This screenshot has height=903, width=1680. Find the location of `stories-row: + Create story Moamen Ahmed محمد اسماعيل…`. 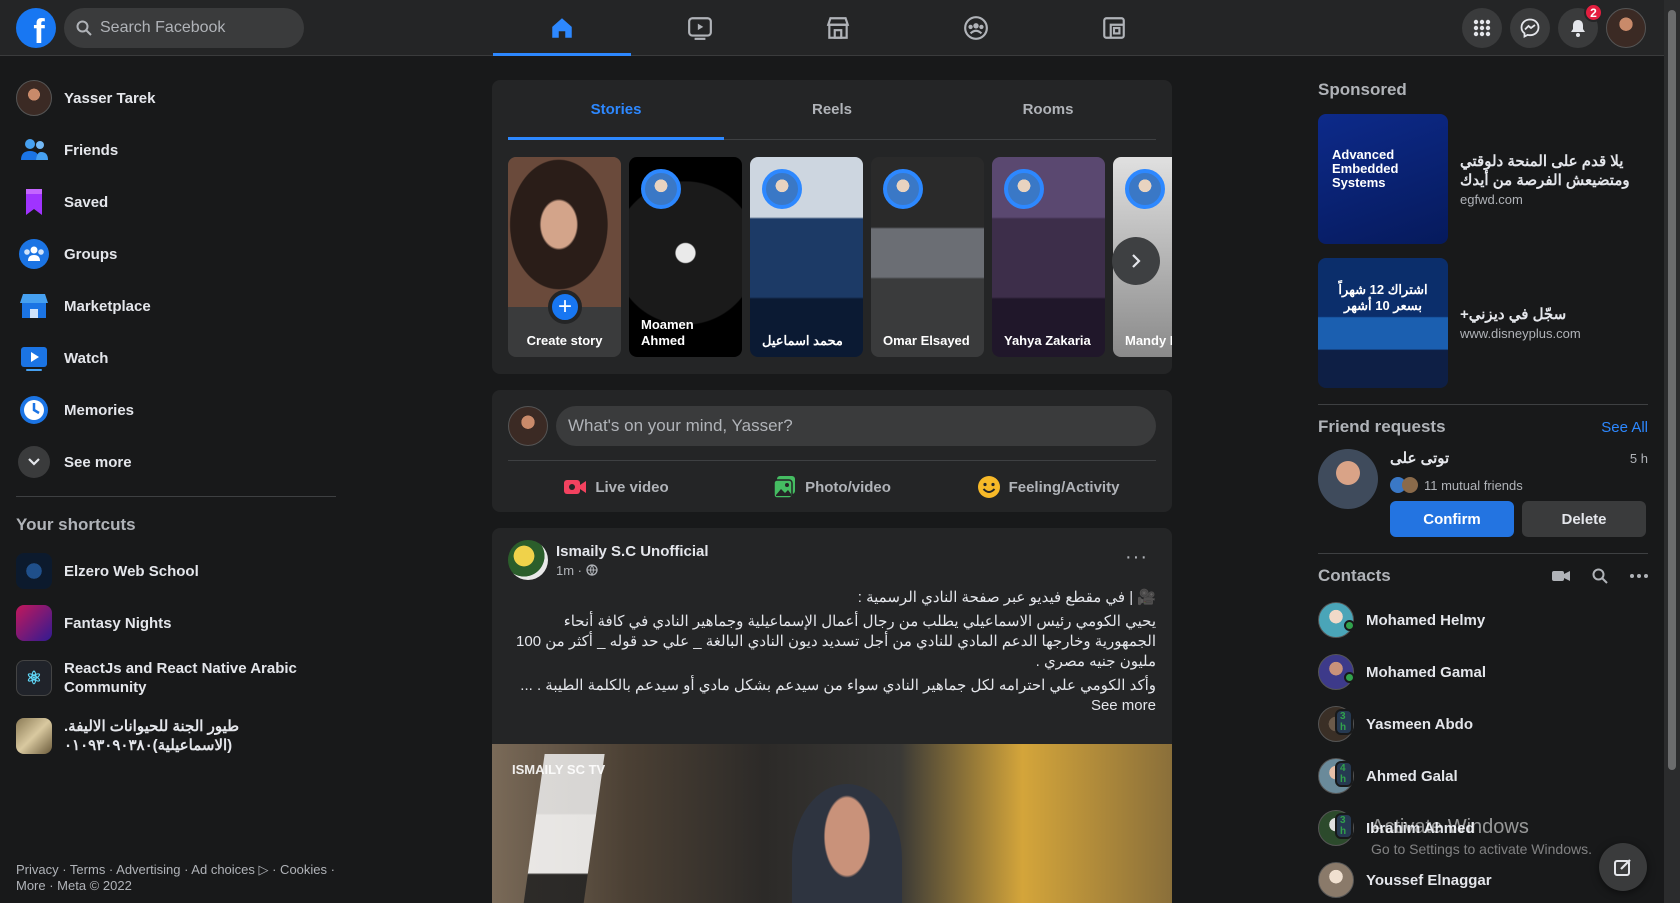

stories-row: + Create story Moamen Ahmed محمد اسماعيل… is located at coordinates (840, 257).